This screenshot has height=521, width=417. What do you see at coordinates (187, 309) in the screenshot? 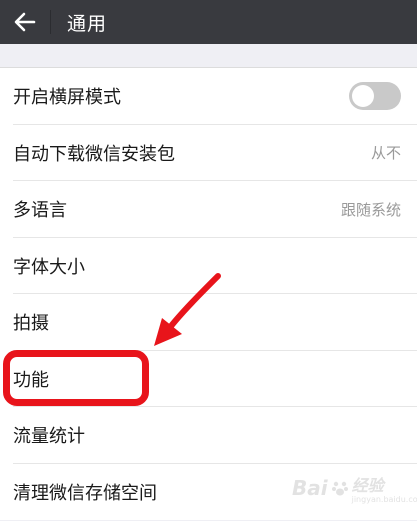
I see `red-arrow-annotation` at bounding box center [187, 309].